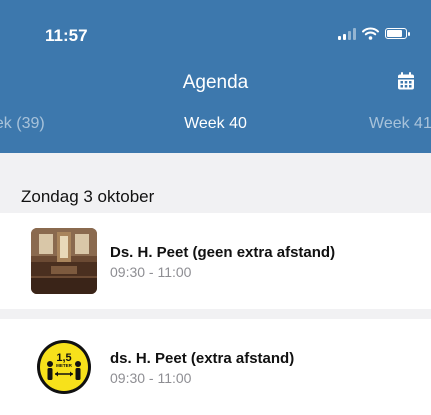 The width and height of the screenshot is (431, 415). What do you see at coordinates (215, 314) in the screenshot?
I see `row-separator` at bounding box center [215, 314].